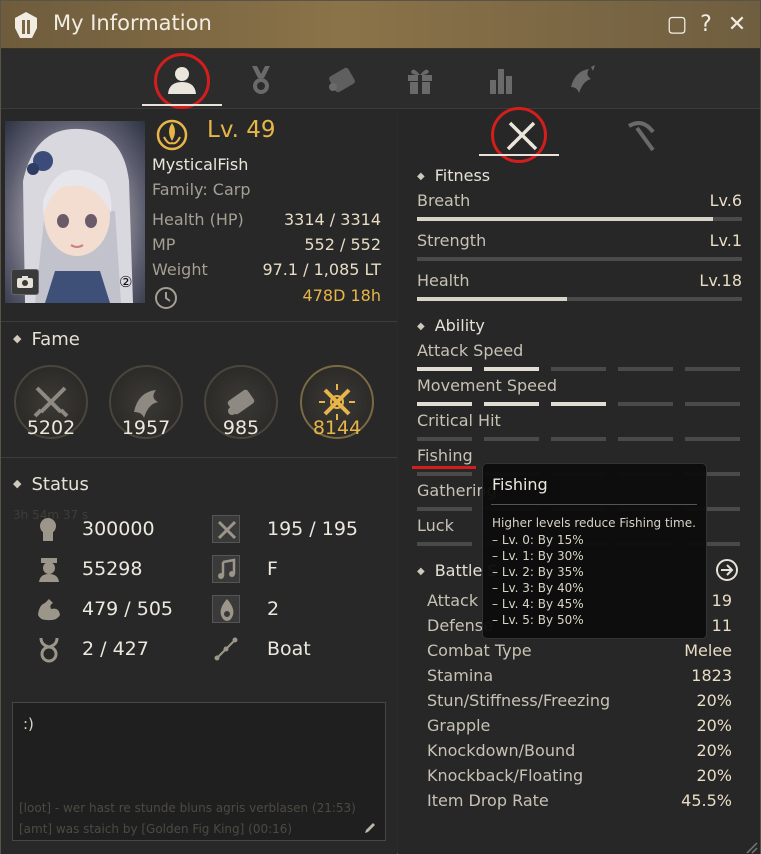 This screenshot has height=854, width=761. What do you see at coordinates (725, 240) in the screenshot?
I see `fitness-level: Lv.1` at bounding box center [725, 240].